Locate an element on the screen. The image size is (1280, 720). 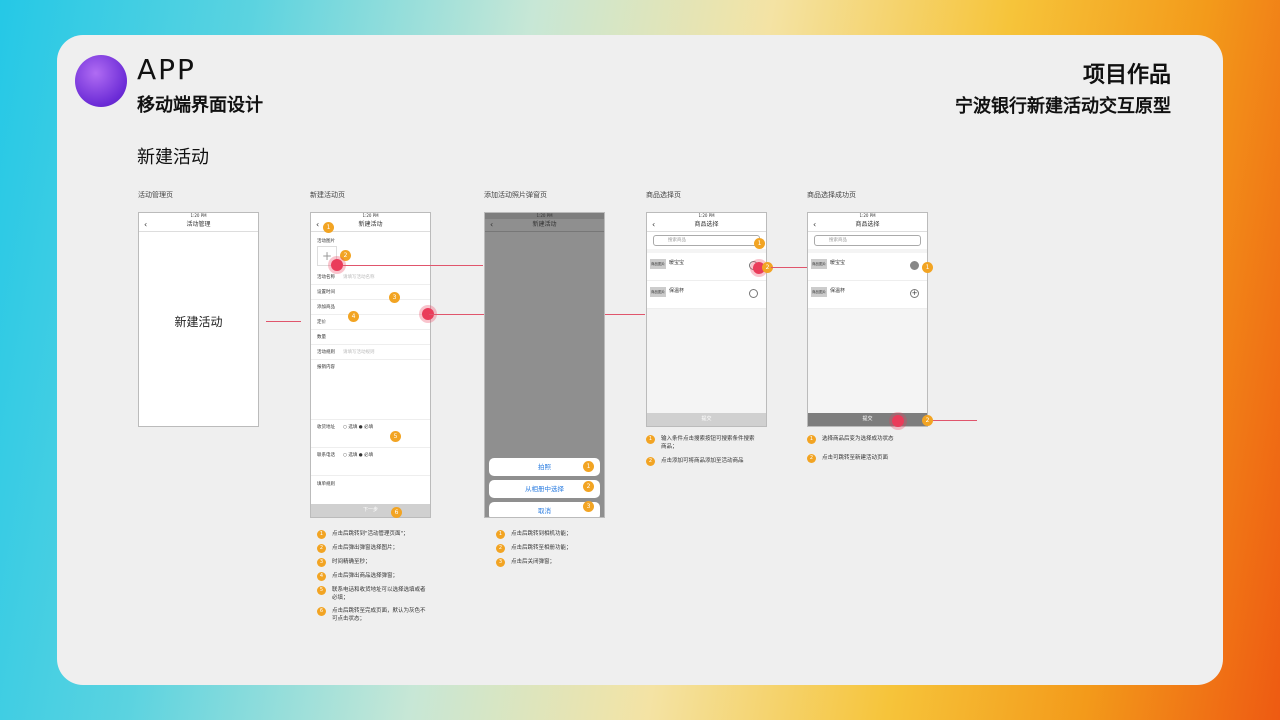
note: 6 点击后跳转至完成页面，默认为灰色不可点击状态； is located at coordinates (372, 615).